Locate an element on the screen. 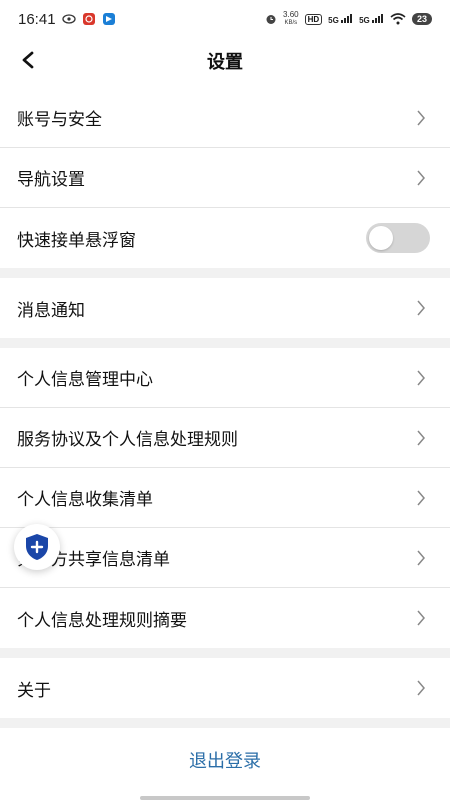  info-collection-list-label: 个人信息收集清单 is located at coordinates (85, 500).